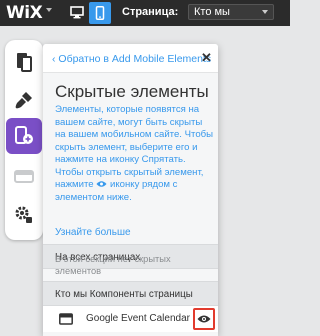 This screenshot has height=336, width=320. I want to click on top-bar: WiX Страница: Кто мы, so click(145, 13).